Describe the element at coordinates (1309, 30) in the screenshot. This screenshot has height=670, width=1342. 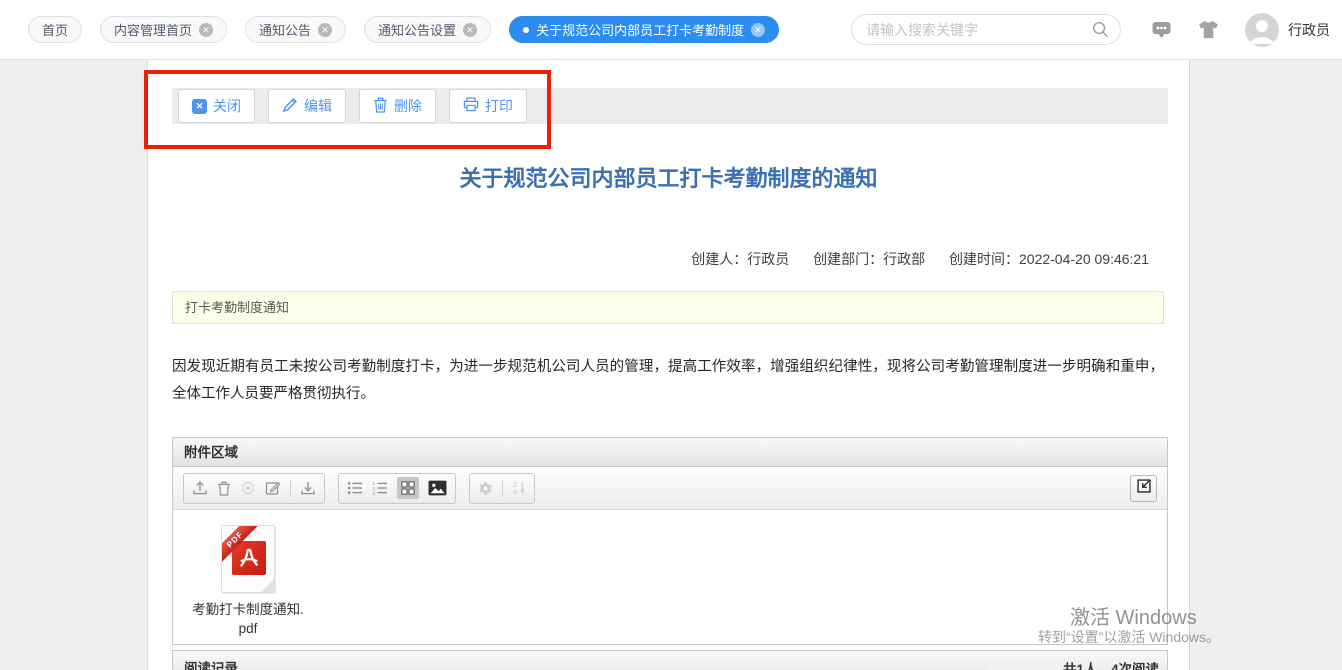
I see `user-name: 行政员` at that location.